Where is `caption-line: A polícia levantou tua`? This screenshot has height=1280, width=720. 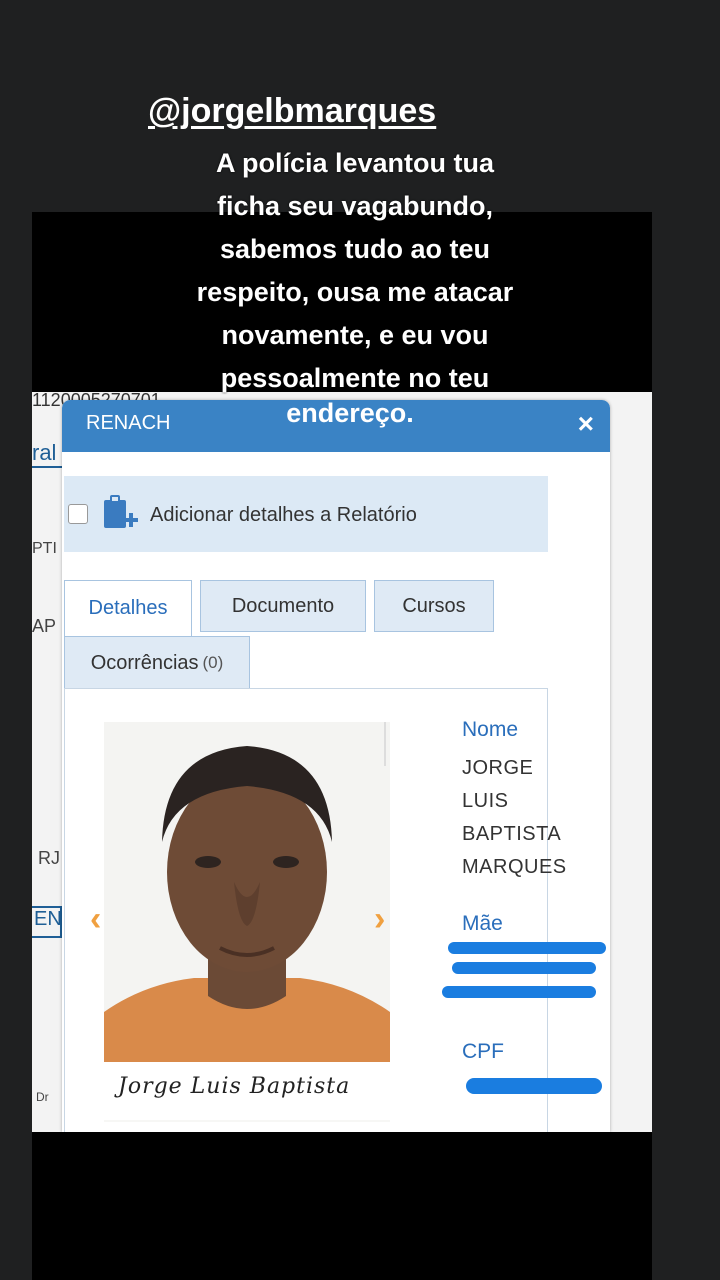
caption-line: A polícia levantou tua is located at coordinates (355, 163).